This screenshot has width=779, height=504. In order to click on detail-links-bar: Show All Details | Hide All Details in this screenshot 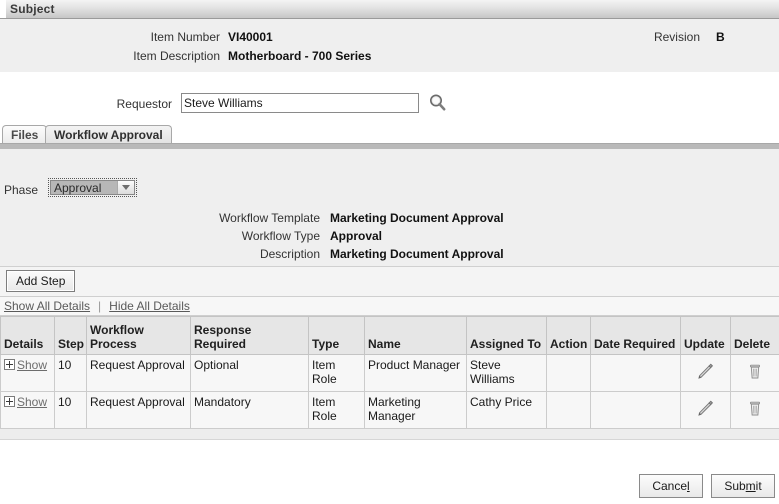, I will do `click(389, 306)`.